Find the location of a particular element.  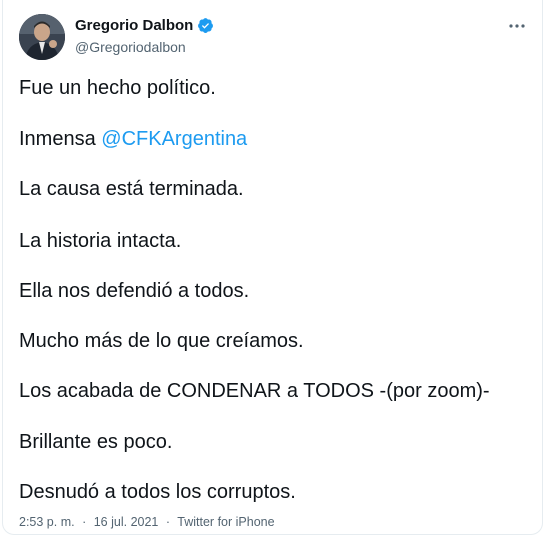

avatar-image is located at coordinates (42, 37).